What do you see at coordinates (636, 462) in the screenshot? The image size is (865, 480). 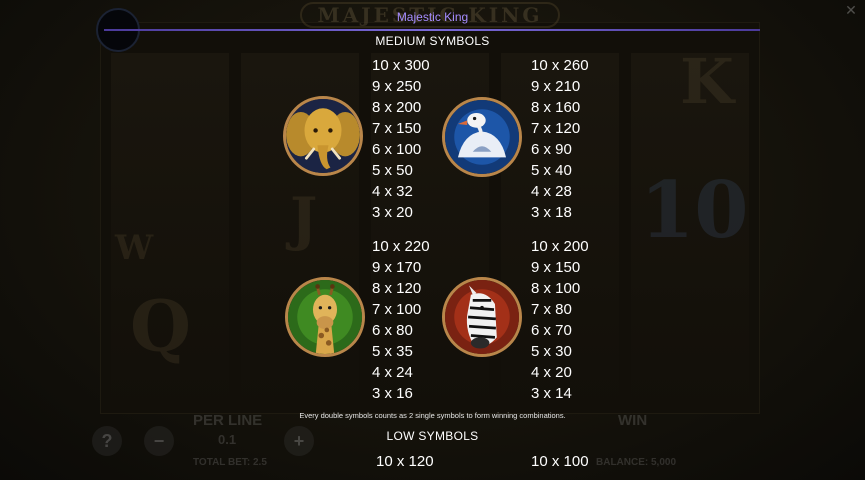 I see `balance: BALANCE: 5,000` at bounding box center [636, 462].